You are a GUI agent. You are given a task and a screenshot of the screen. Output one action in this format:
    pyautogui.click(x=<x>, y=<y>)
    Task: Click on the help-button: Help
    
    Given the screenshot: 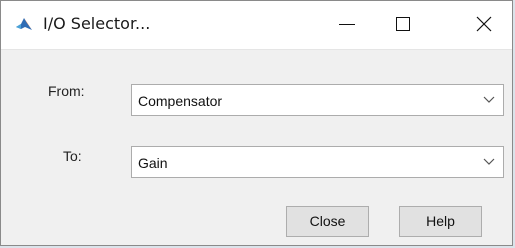 What is the action you would take?
    pyautogui.click(x=440, y=221)
    